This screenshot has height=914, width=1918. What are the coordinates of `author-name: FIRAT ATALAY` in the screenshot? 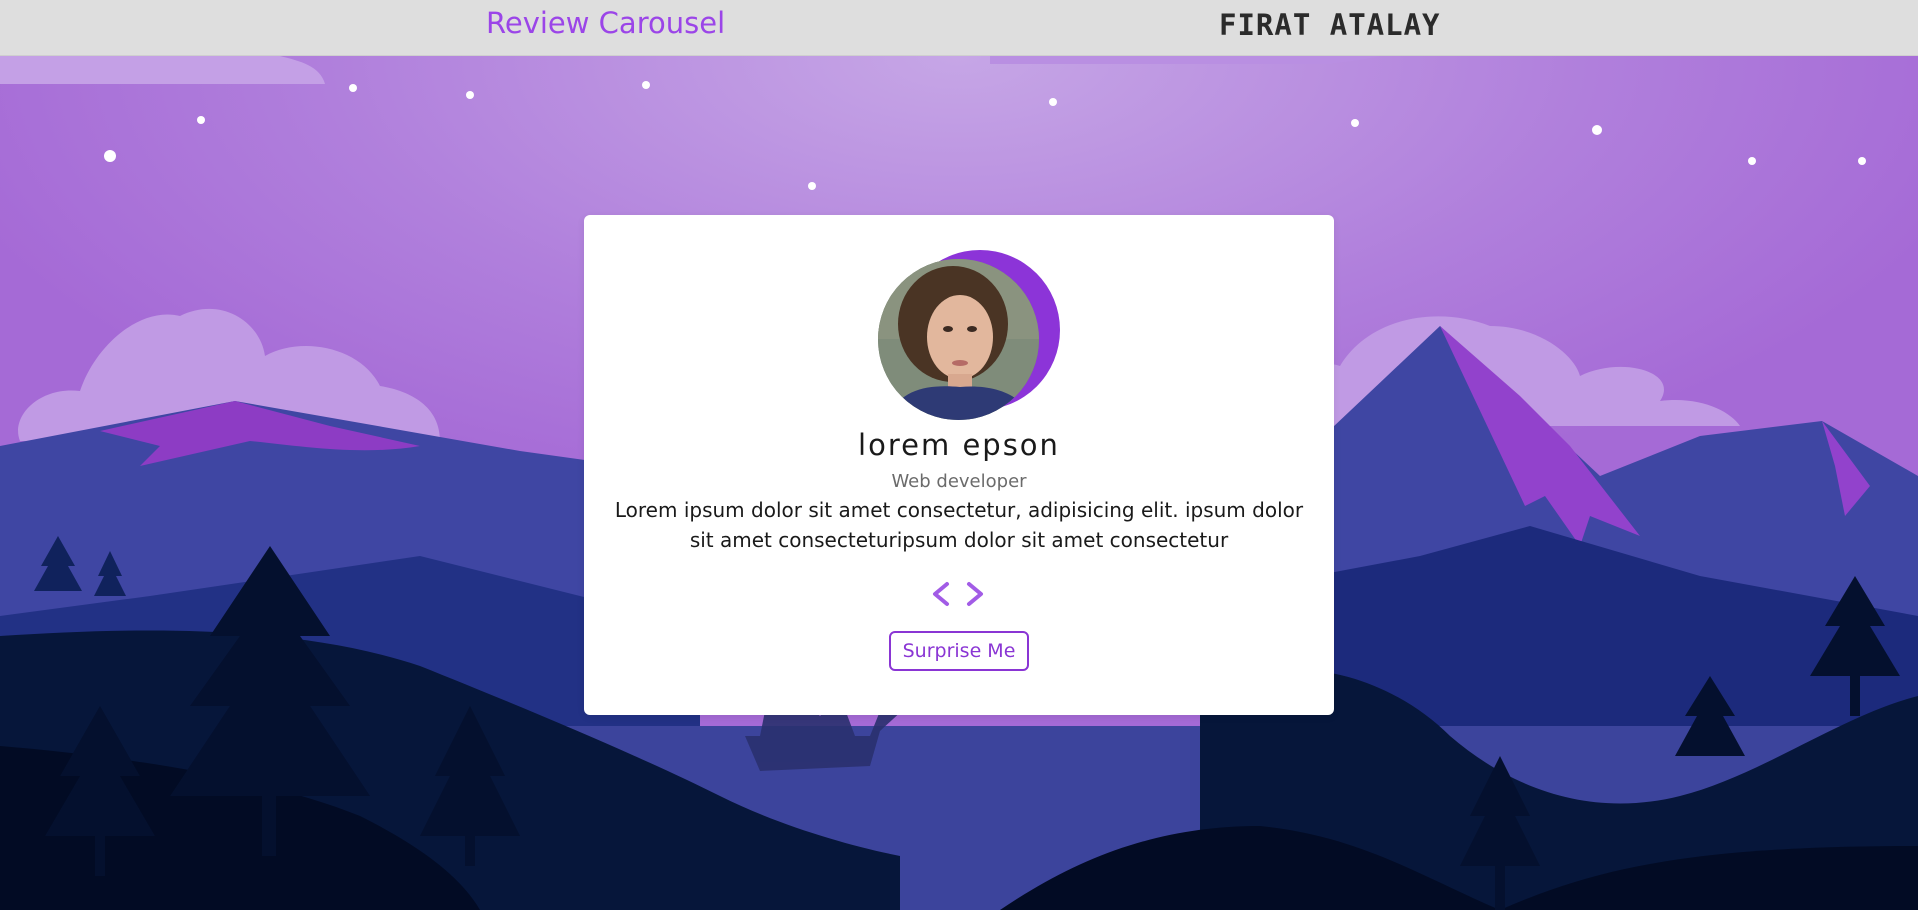 It's located at (1330, 25).